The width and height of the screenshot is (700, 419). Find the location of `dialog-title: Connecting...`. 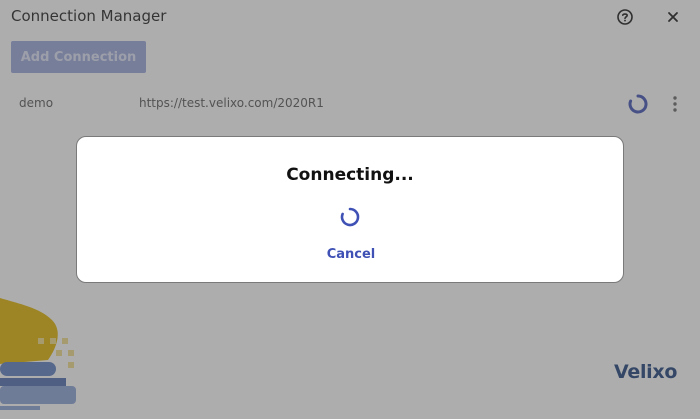

dialog-title: Connecting... is located at coordinates (350, 175).